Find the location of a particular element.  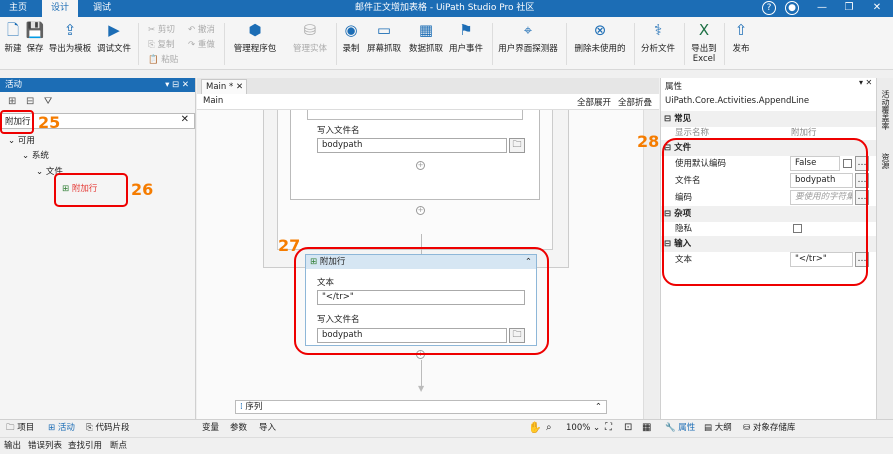

expand-all-icon: ⊞ is located at coordinates (12, 101).